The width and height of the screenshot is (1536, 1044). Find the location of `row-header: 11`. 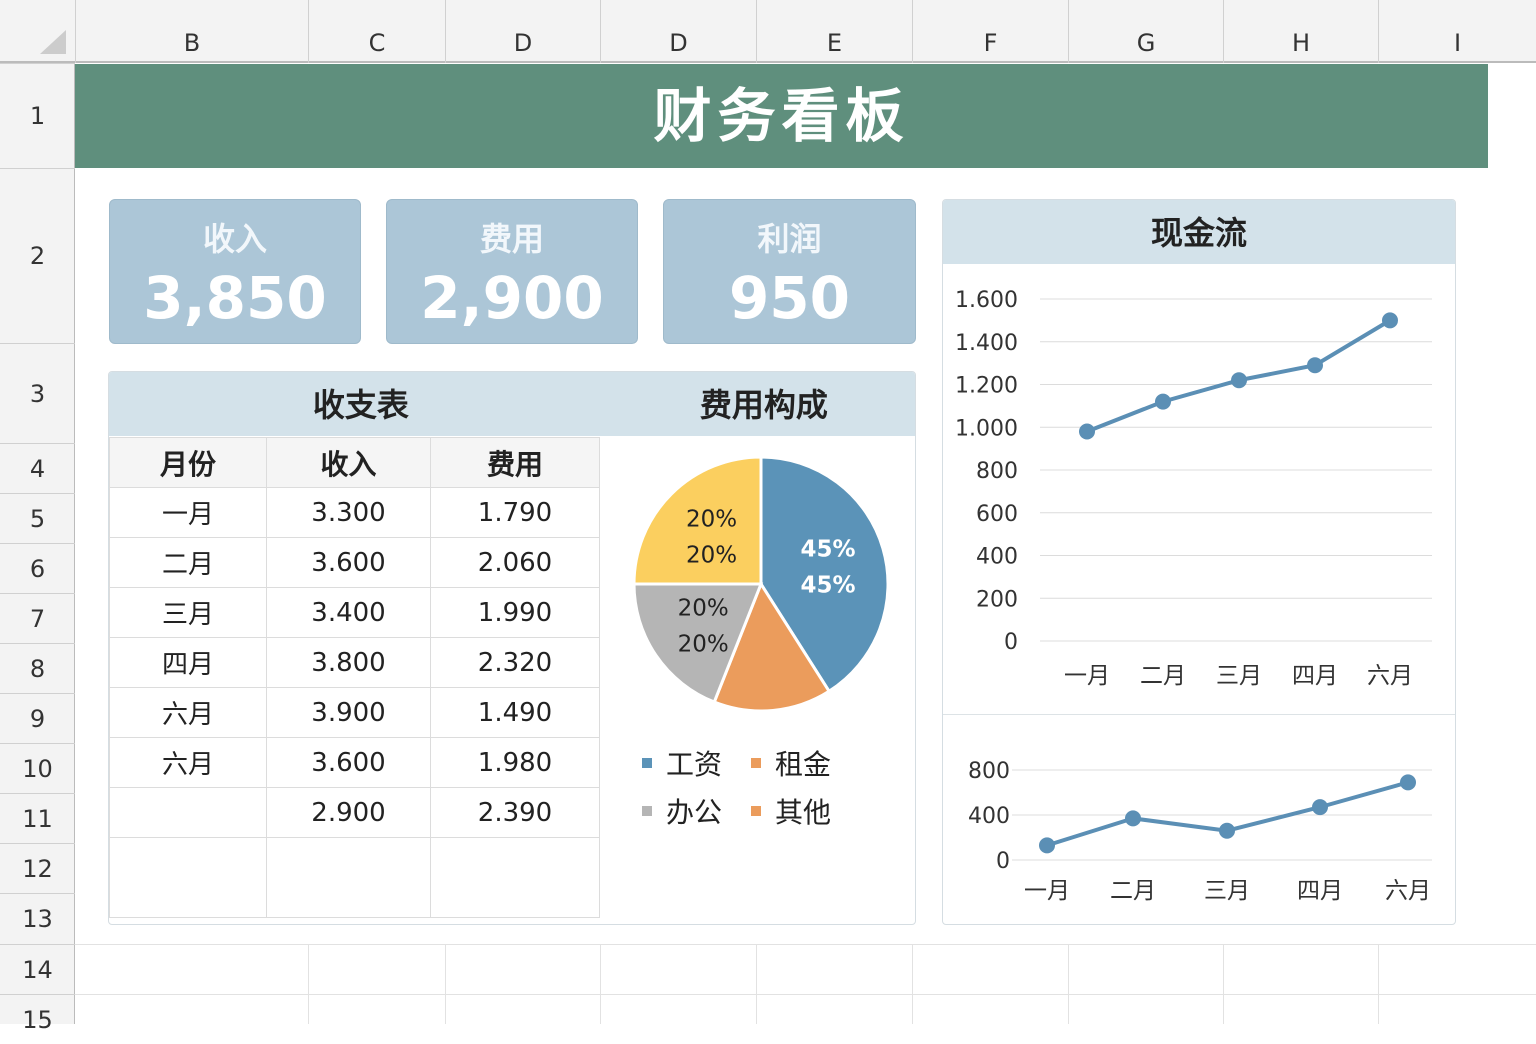

row-header: 11 is located at coordinates (37, 818).